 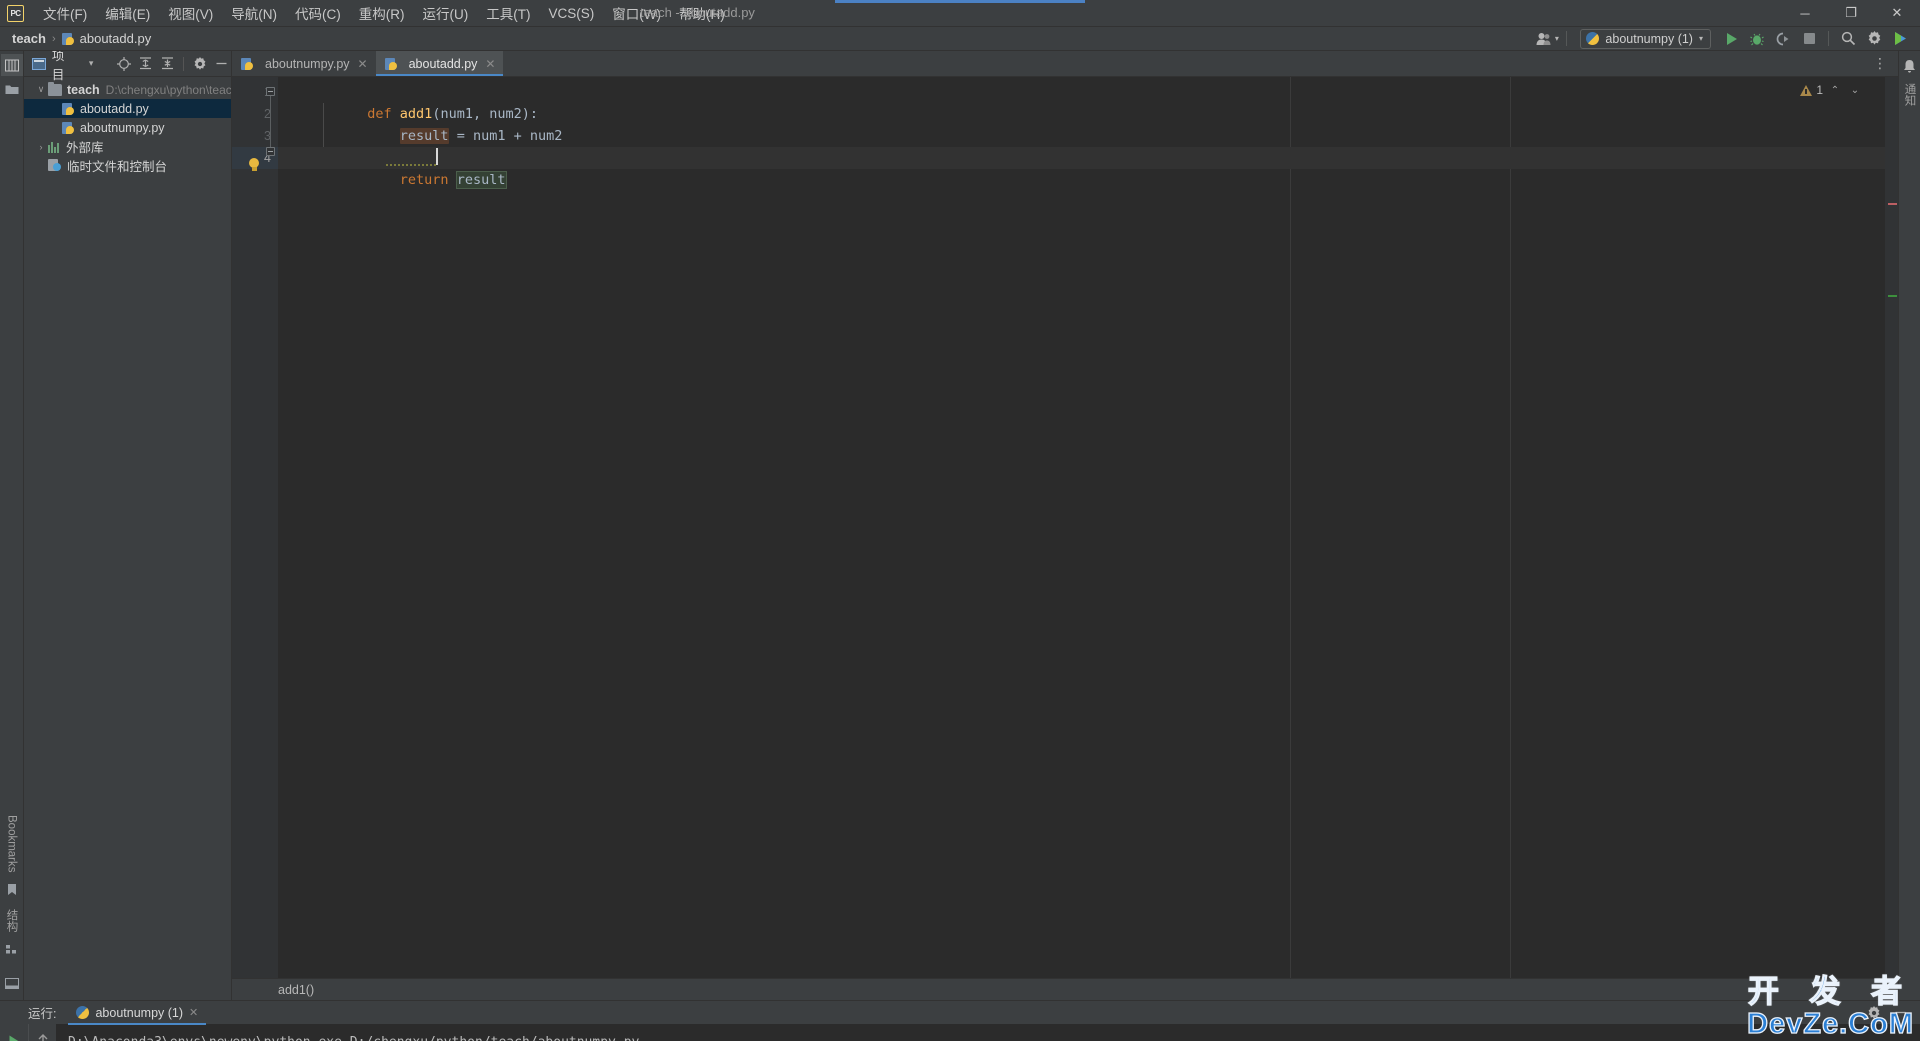 What do you see at coordinates (1065, 989) in the screenshot?
I see `editor-breadcrumb-bar: add1()` at bounding box center [1065, 989].